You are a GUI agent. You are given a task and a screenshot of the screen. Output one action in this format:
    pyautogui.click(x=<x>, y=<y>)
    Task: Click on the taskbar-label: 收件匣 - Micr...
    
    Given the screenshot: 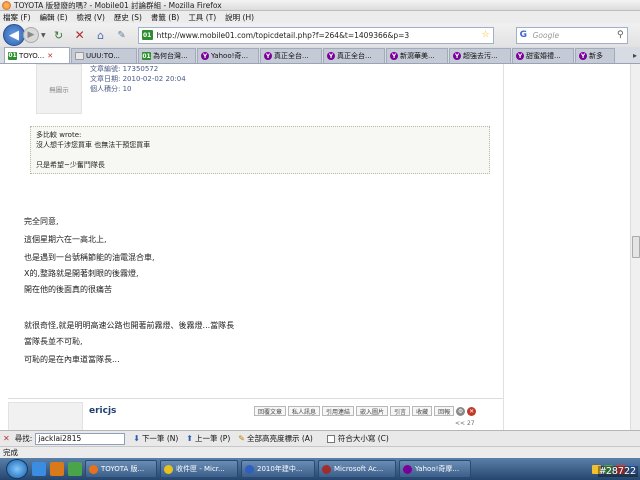 What is the action you would take?
    pyautogui.click(x=200, y=469)
    